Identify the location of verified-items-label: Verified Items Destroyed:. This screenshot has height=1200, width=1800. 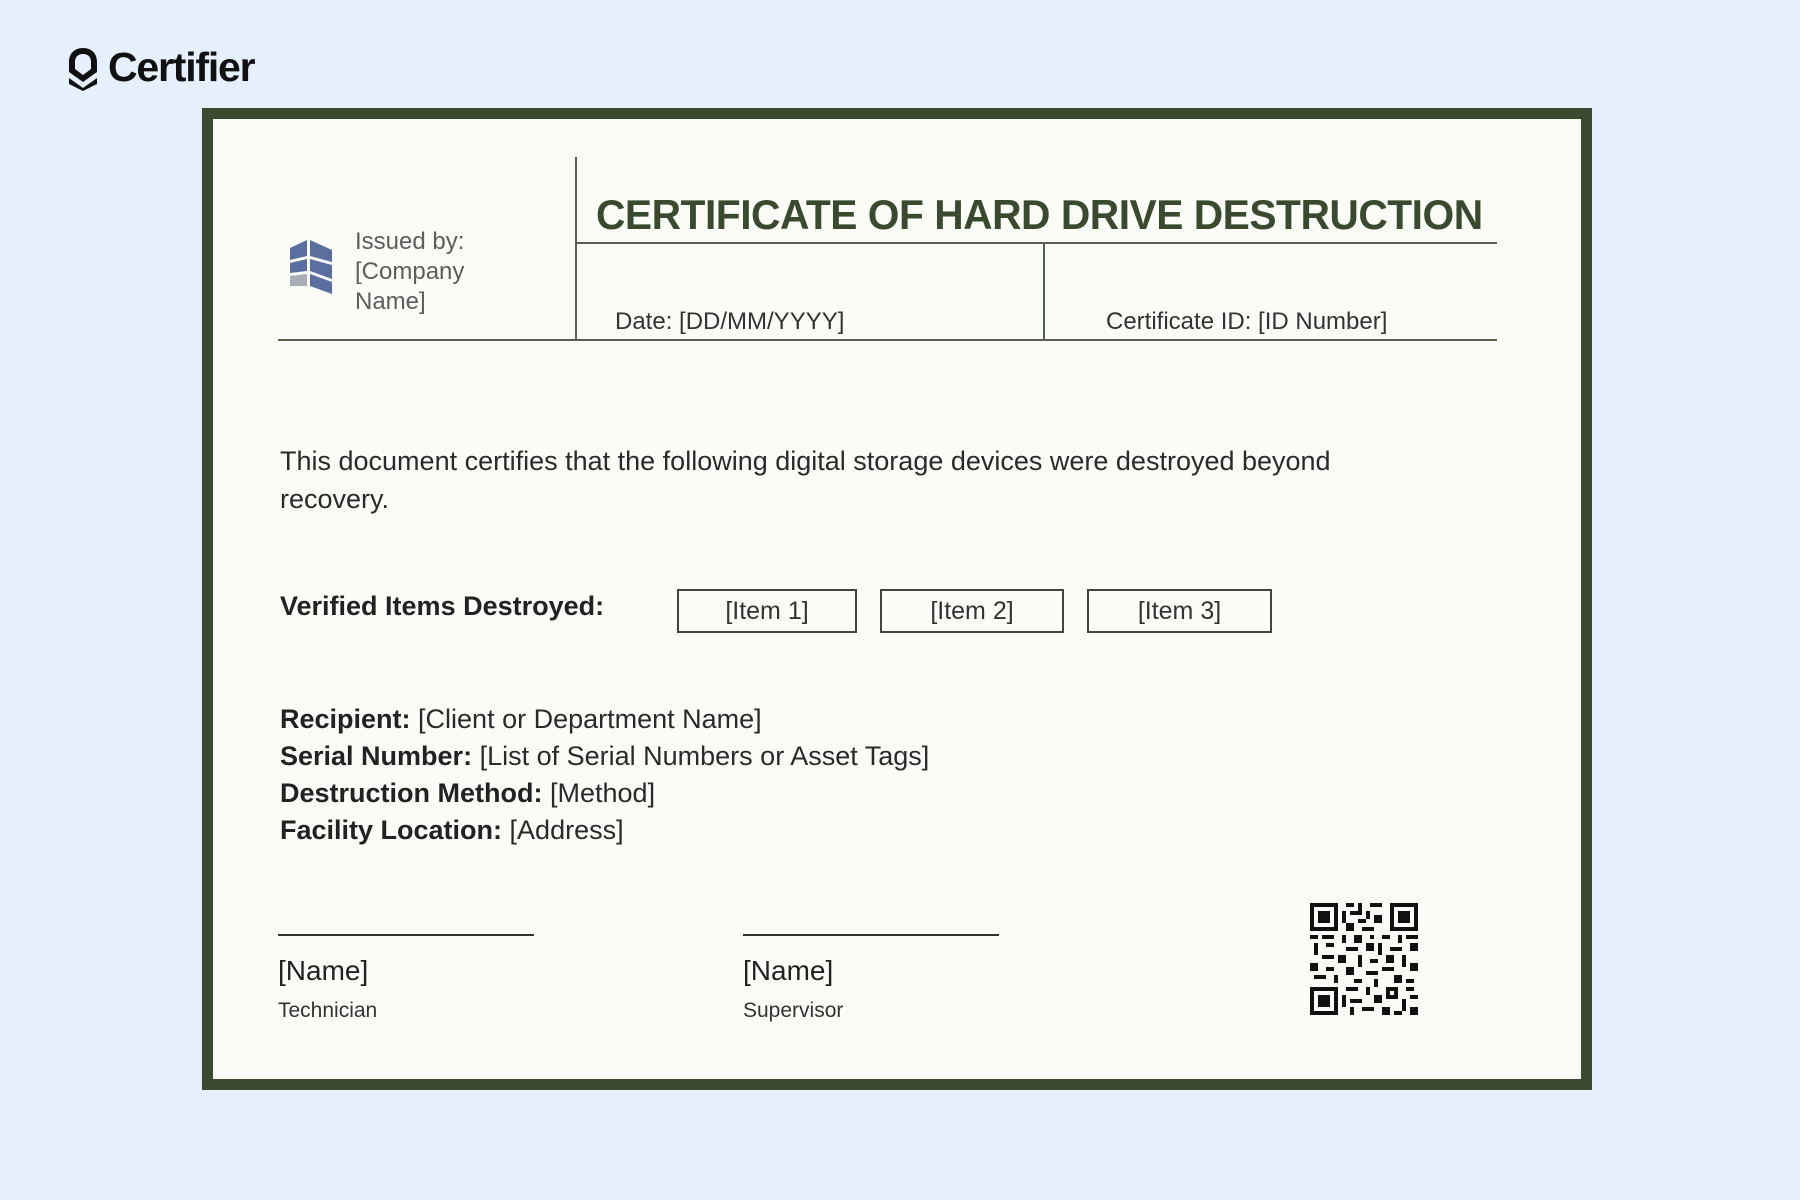
(442, 606).